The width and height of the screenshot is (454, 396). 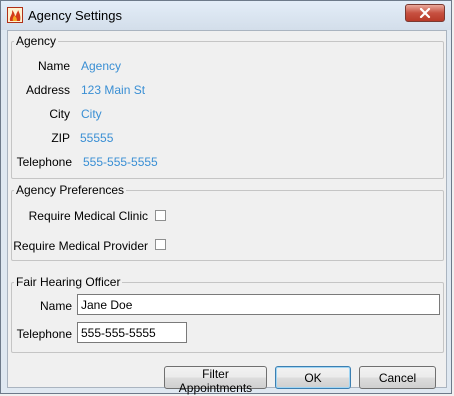 I want to click on require-medical-provider-label: Require Medical Provider, so click(x=80, y=246).